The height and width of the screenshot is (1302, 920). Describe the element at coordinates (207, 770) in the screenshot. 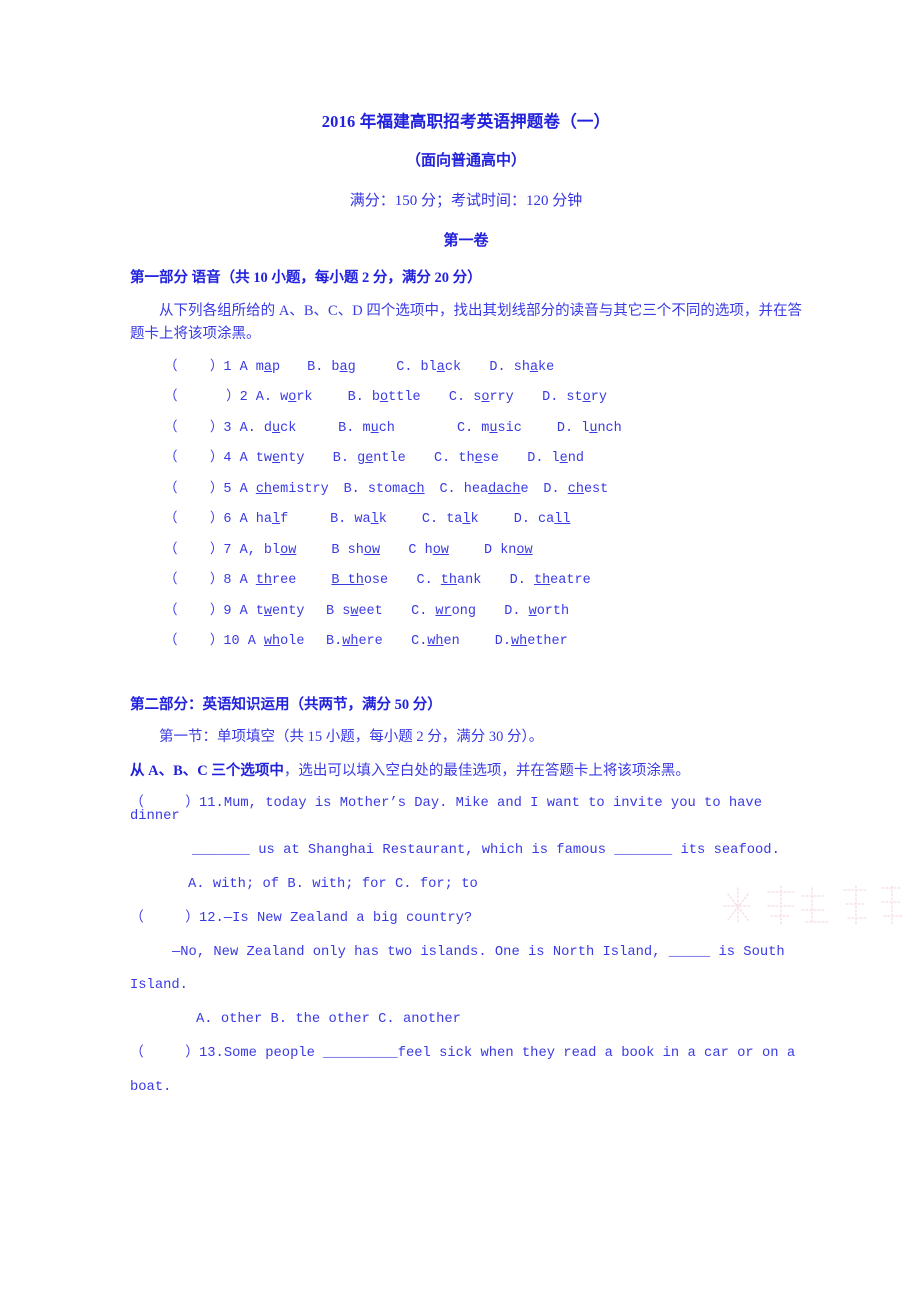

I see `part-two-instruction-lead: 从 A、B、C 三个选项中` at that location.